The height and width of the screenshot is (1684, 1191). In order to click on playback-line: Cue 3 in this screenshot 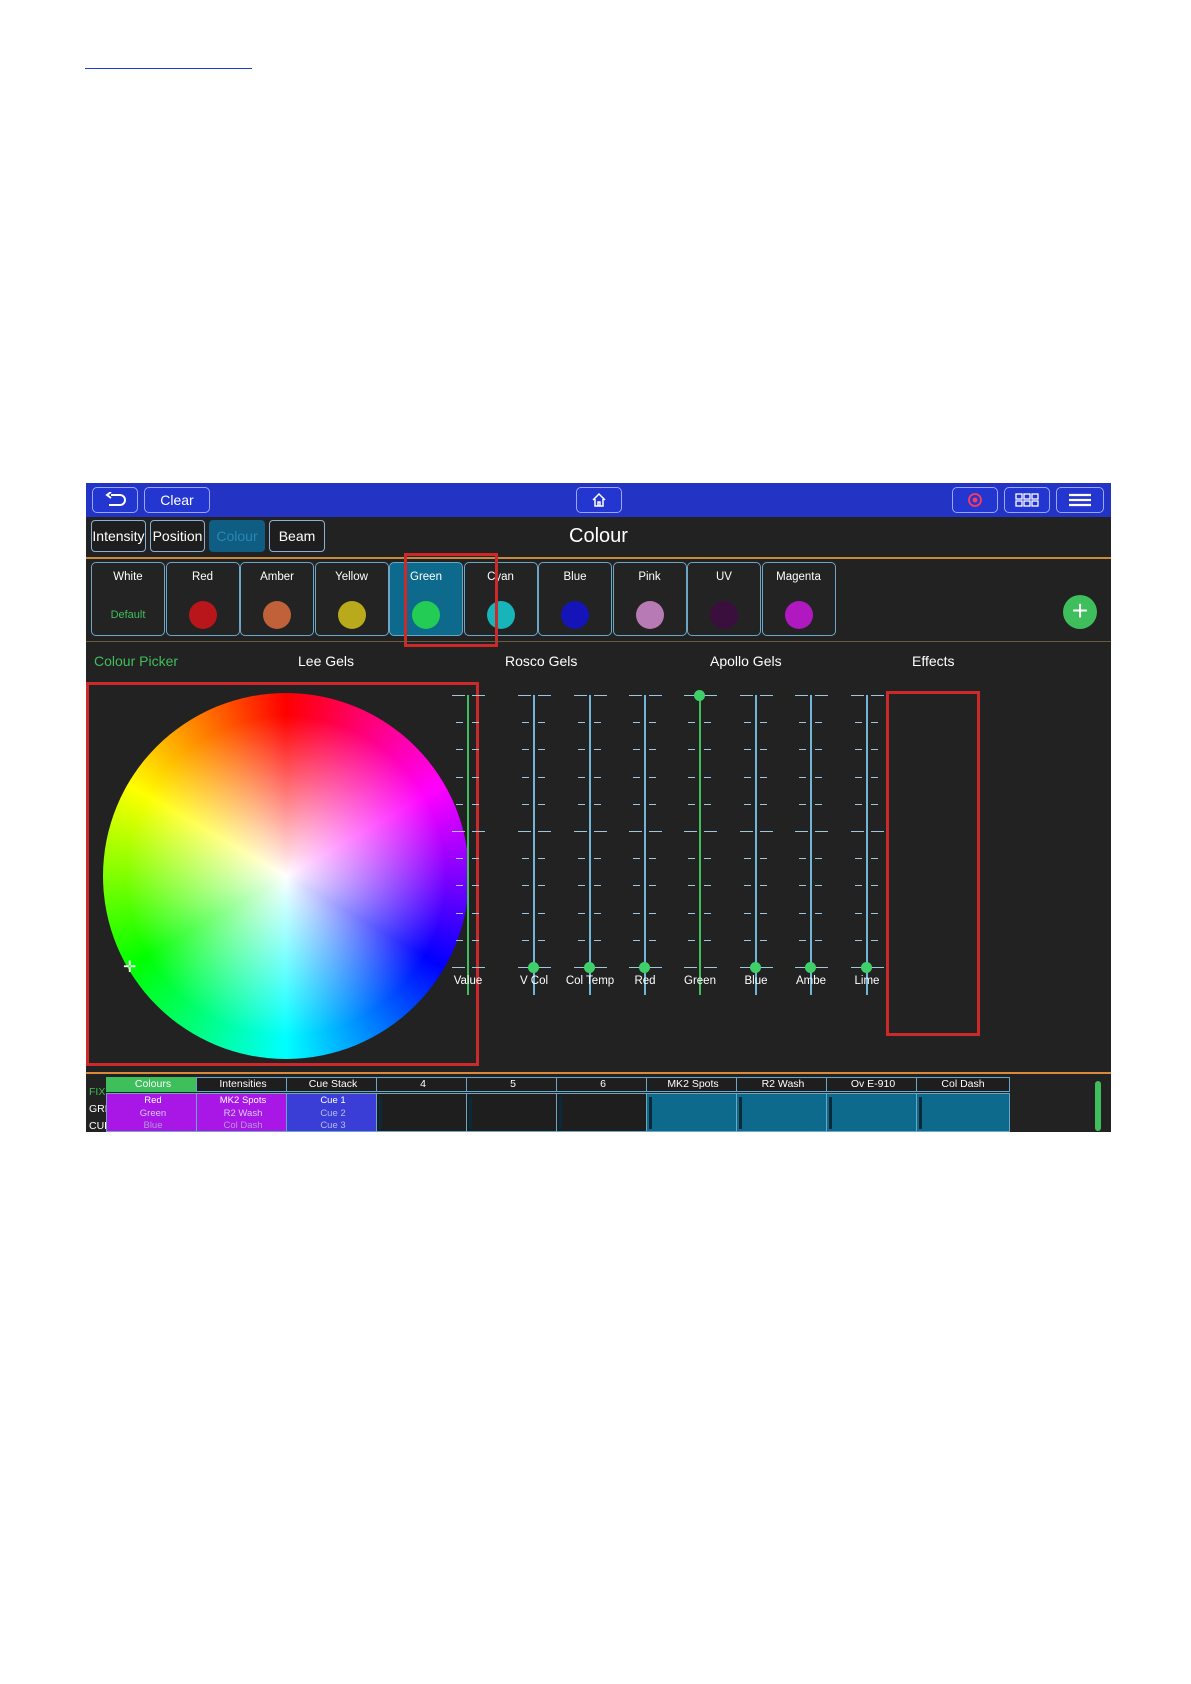, I will do `click(333, 1125)`.